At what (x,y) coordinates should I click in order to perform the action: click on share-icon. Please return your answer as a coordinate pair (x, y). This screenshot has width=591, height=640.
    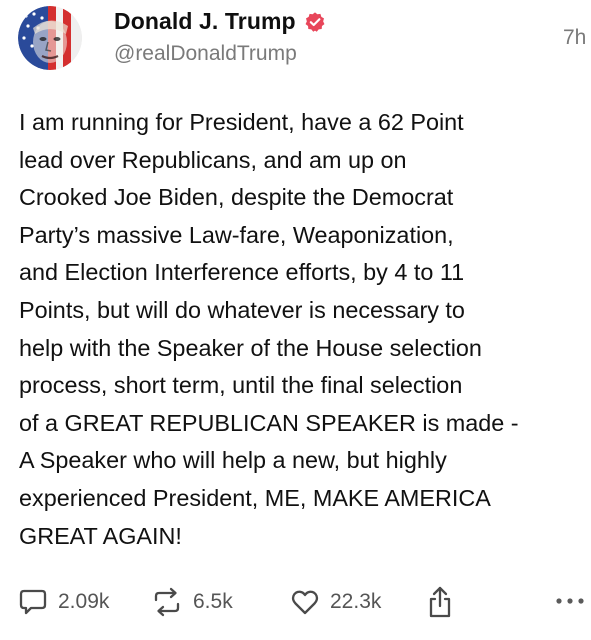
    Looking at the image, I should click on (440, 602).